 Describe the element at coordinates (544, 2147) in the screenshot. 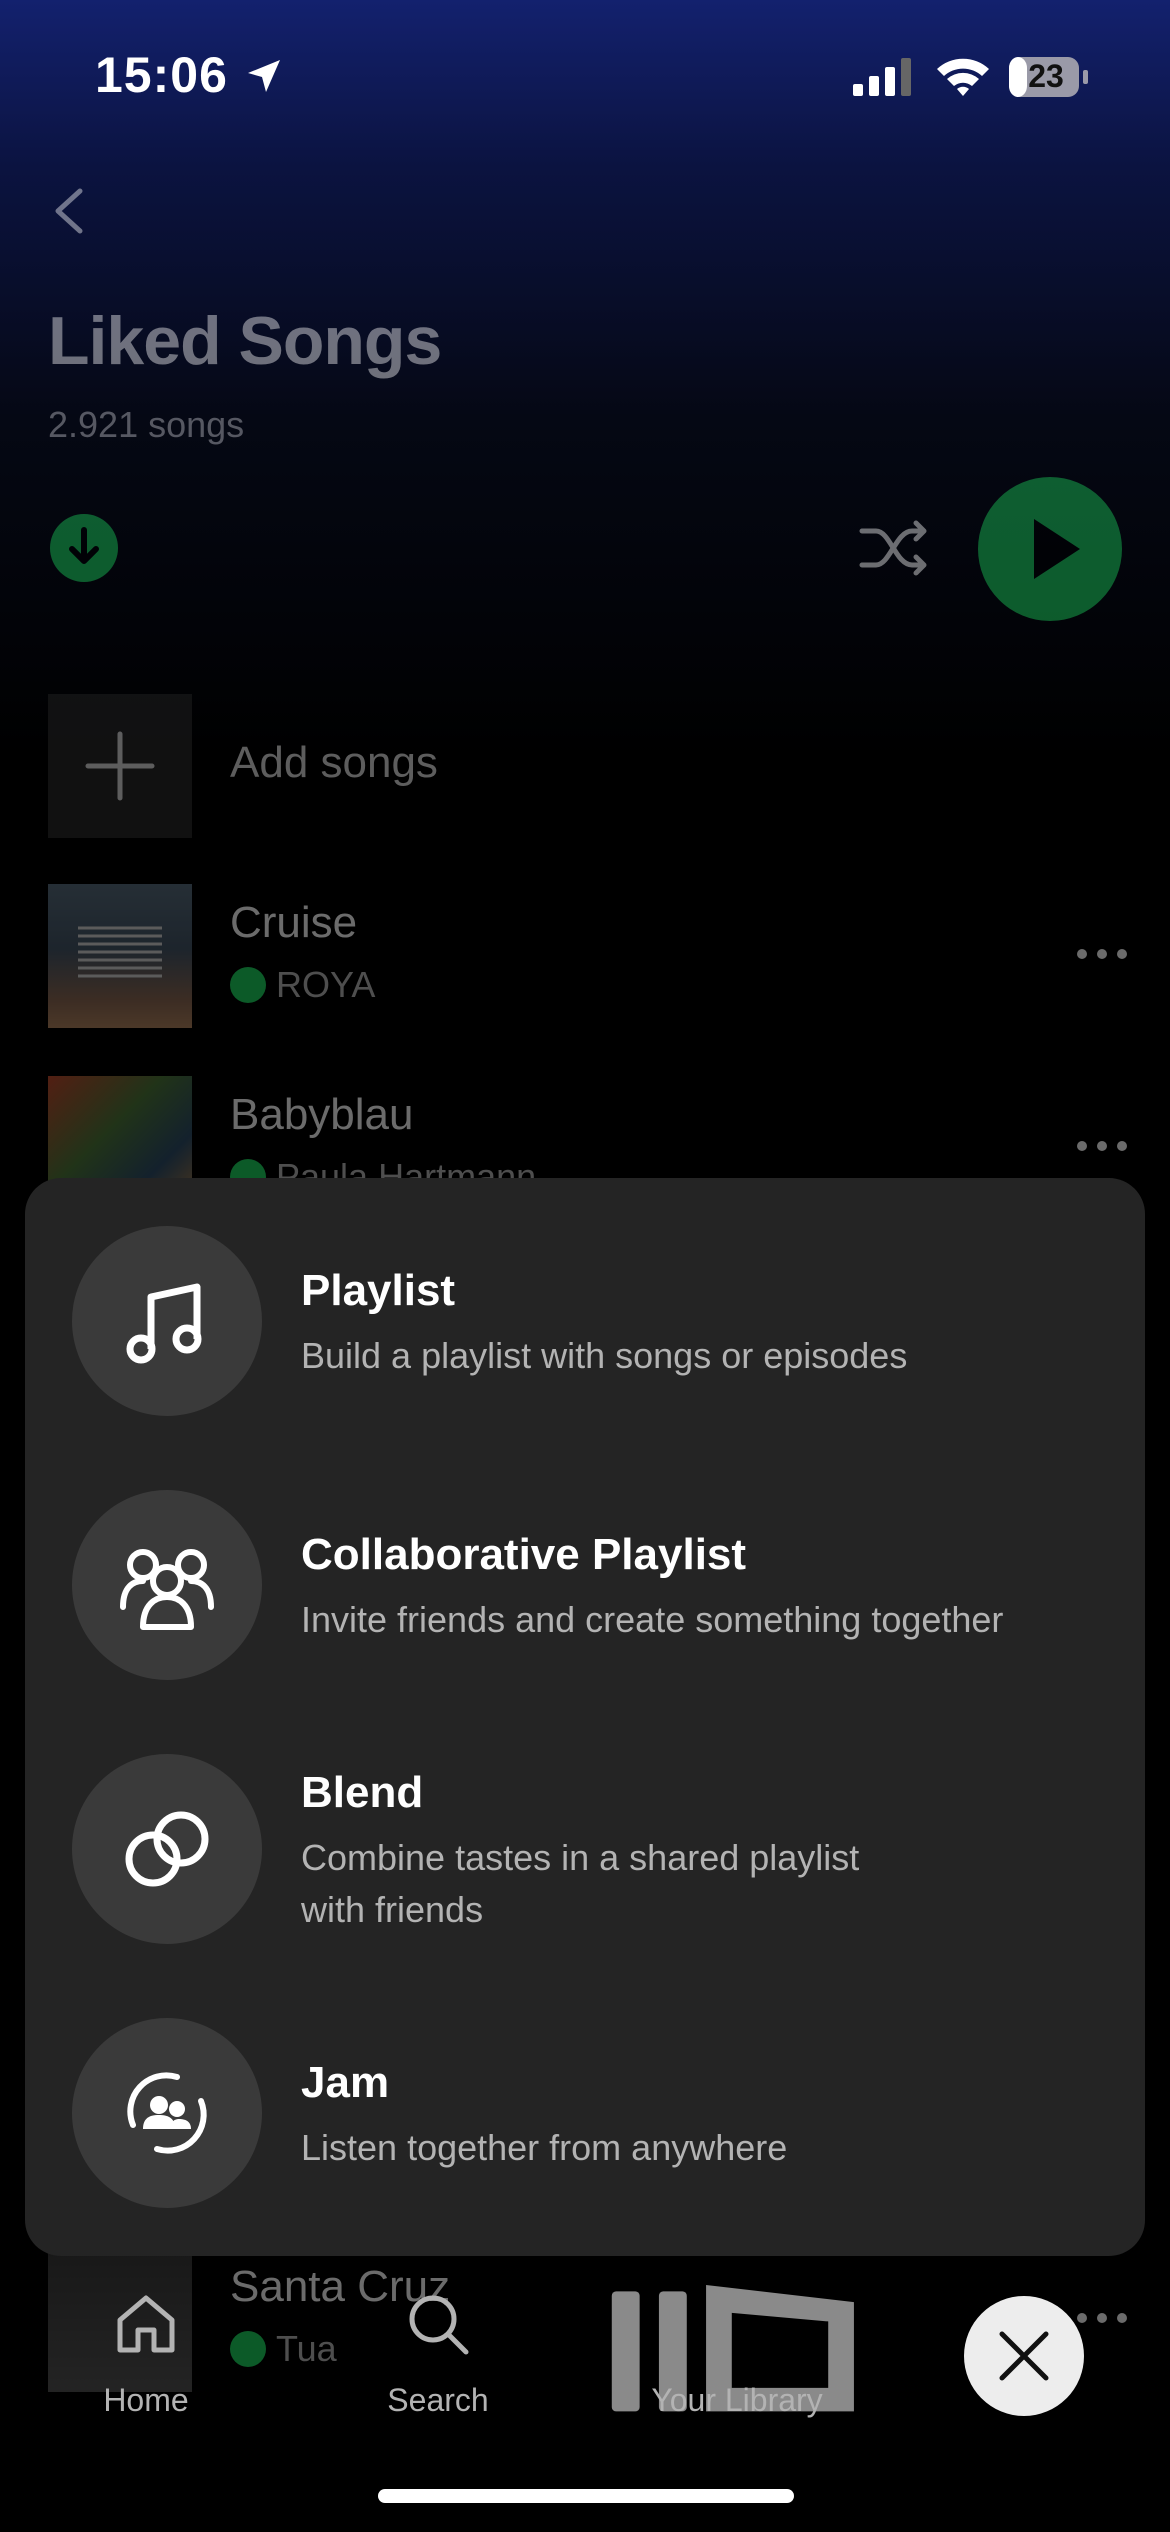

I see `option-description: Listen together from anywhere` at that location.